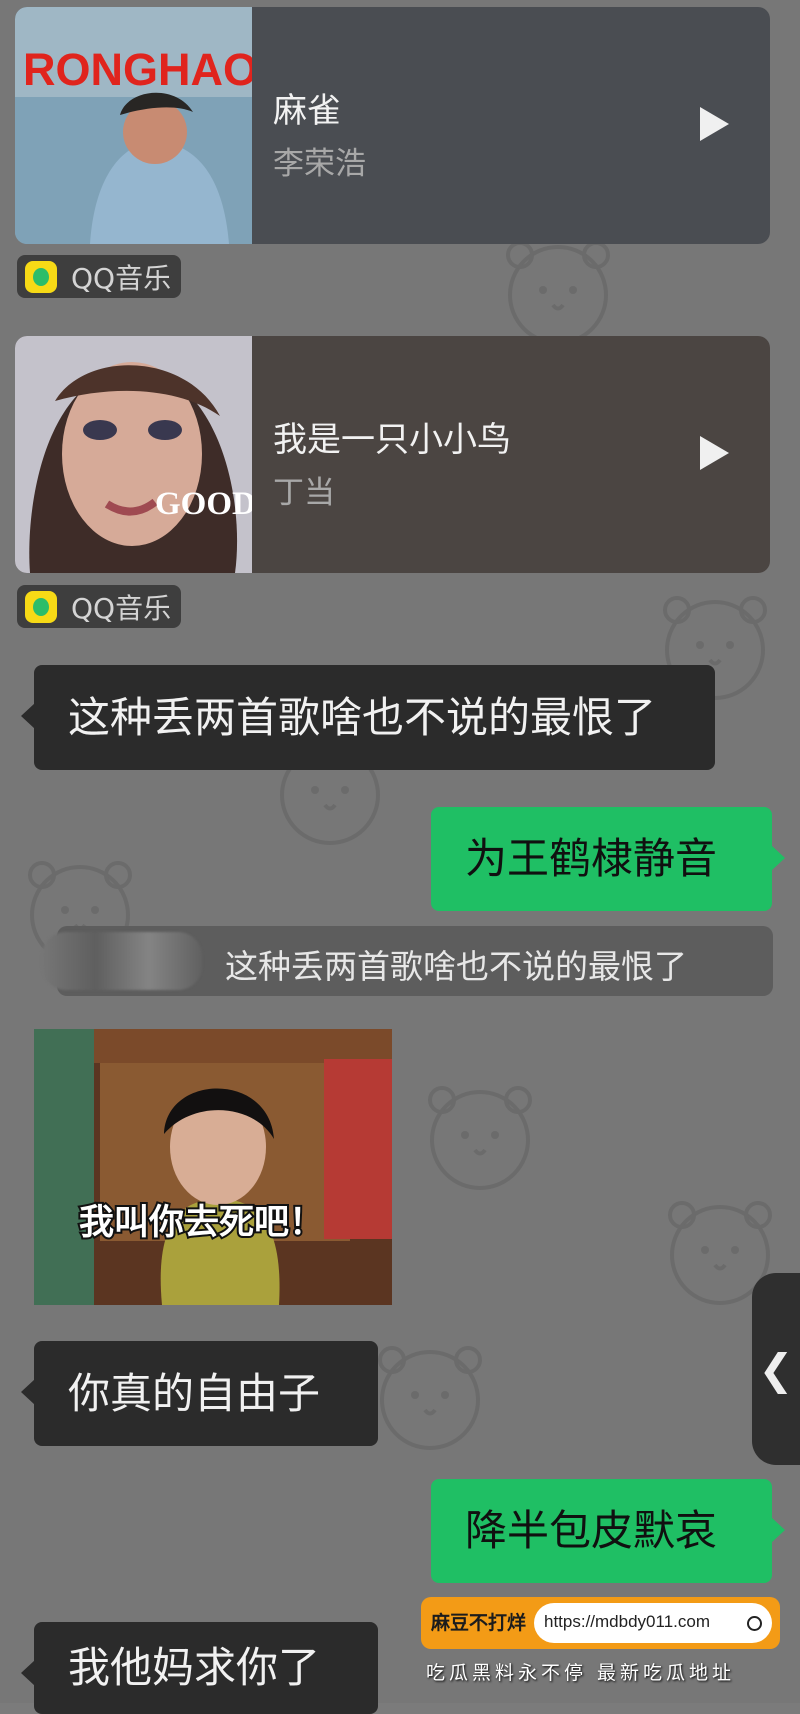  Describe the element at coordinates (754, 1623) in the screenshot. I see `refresh-icon` at that location.